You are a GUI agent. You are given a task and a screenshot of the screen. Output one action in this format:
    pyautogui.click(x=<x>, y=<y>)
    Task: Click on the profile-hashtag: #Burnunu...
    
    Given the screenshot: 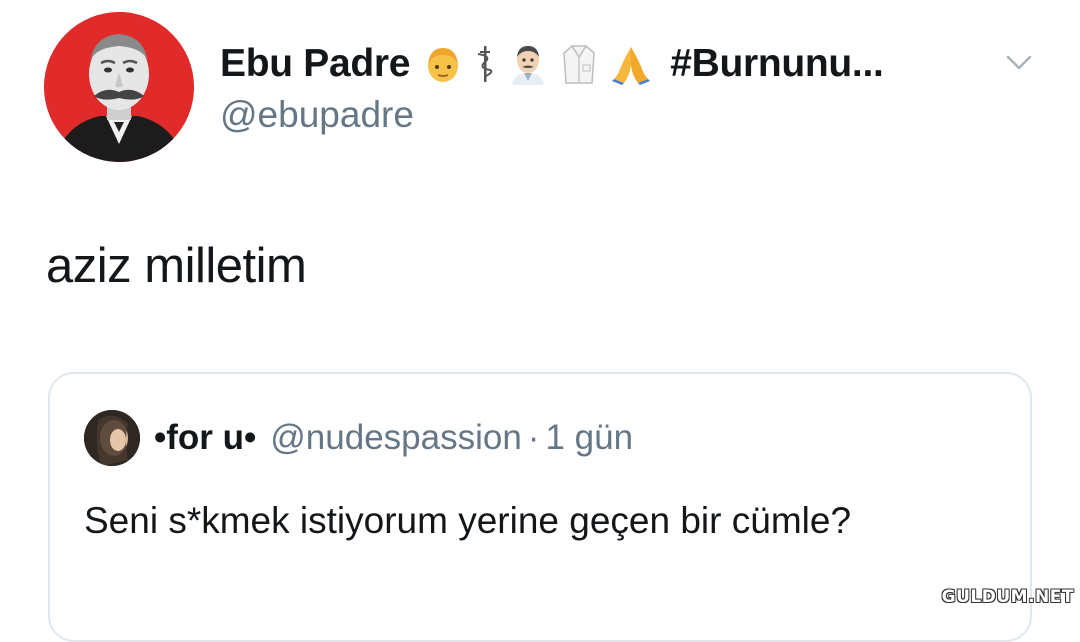 What is the action you would take?
    pyautogui.click(x=777, y=64)
    